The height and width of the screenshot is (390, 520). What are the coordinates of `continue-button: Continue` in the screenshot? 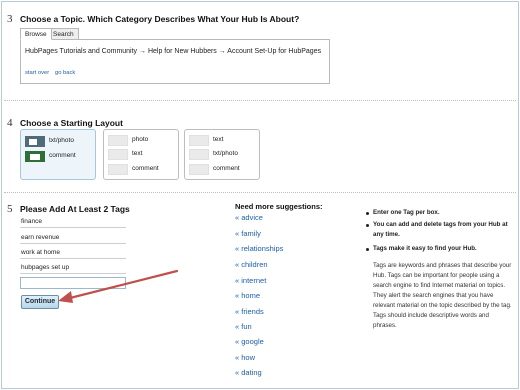 It's located at (40, 302).